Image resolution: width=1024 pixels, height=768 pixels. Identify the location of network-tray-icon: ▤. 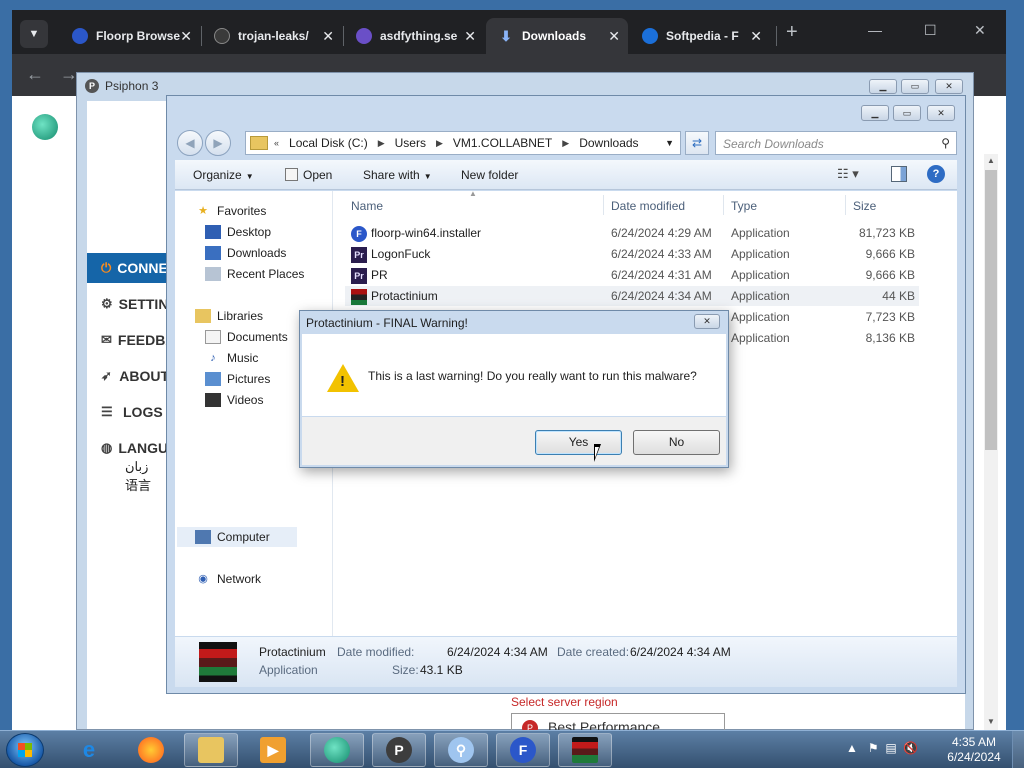
(890, 748).